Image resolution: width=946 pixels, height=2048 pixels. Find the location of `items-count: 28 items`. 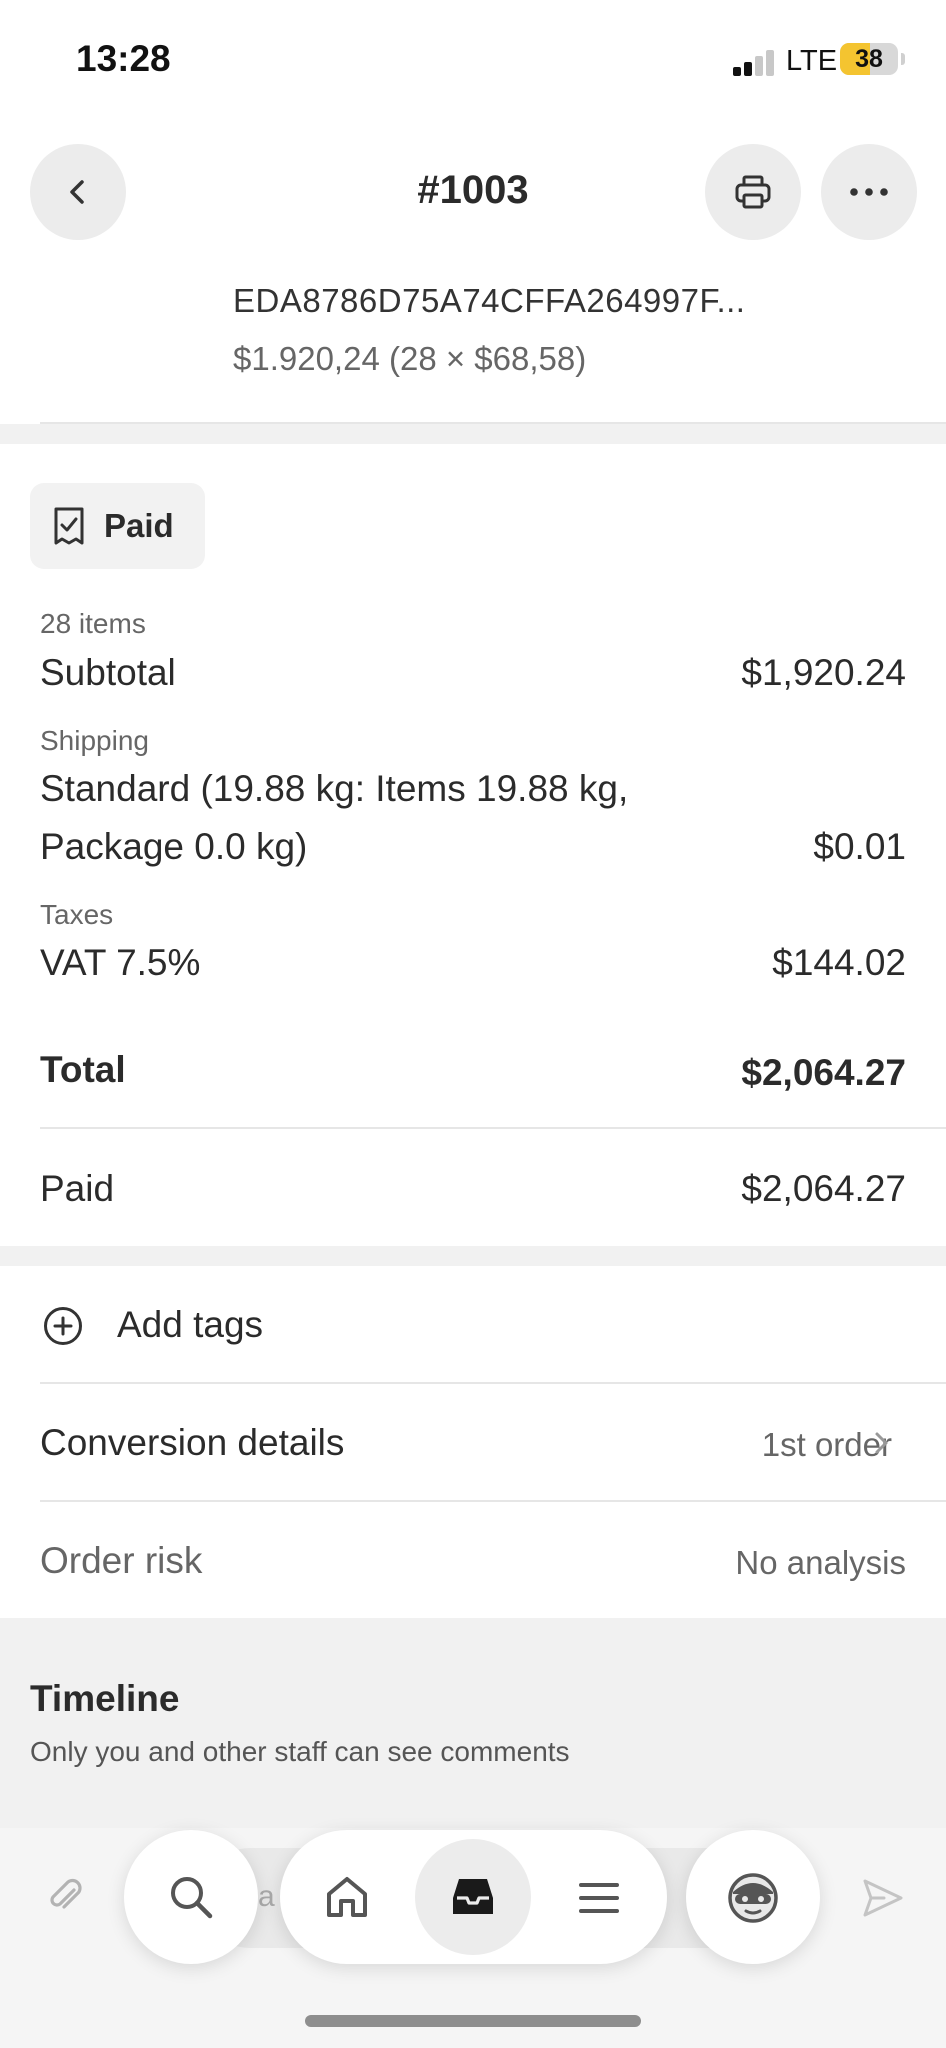

items-count: 28 items is located at coordinates (93, 623).